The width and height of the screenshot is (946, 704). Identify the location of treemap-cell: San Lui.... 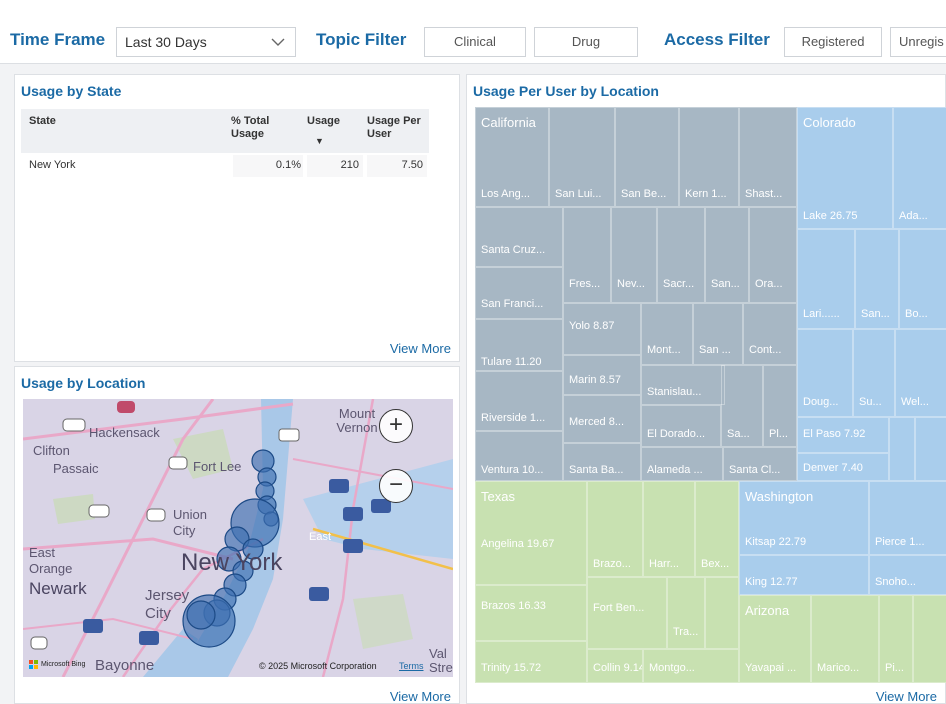
(582, 157).